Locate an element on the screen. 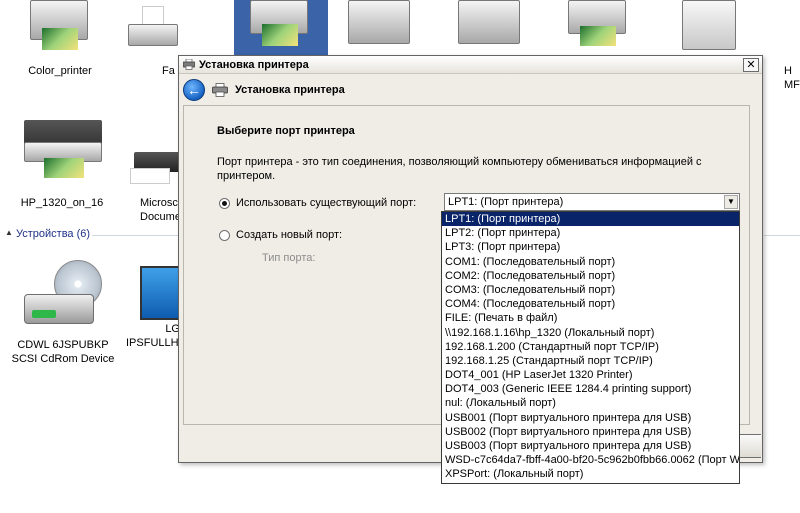 This screenshot has height=513, width=800. xps-writer-device: Microsc Documen is located at coordinates (157, 184).